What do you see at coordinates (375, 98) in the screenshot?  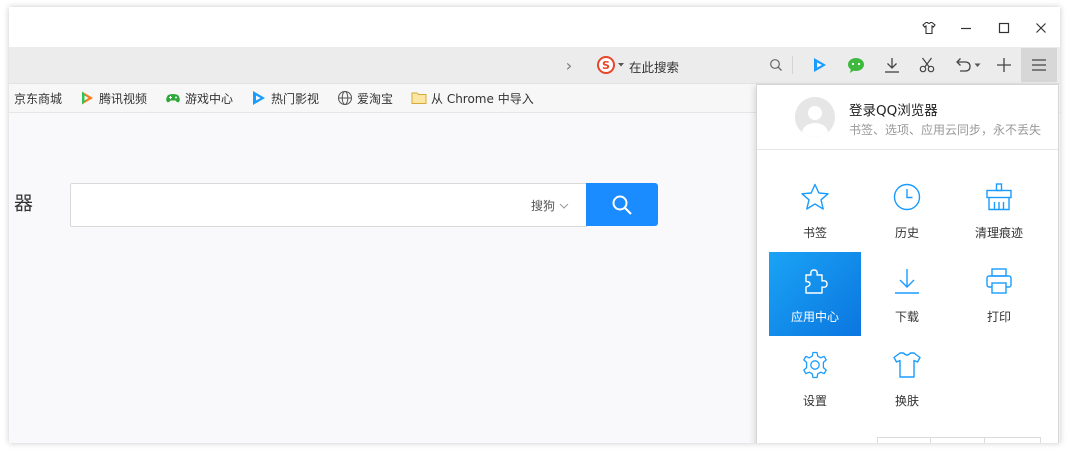 I see `bookmark-label: 爱淘宝` at bounding box center [375, 98].